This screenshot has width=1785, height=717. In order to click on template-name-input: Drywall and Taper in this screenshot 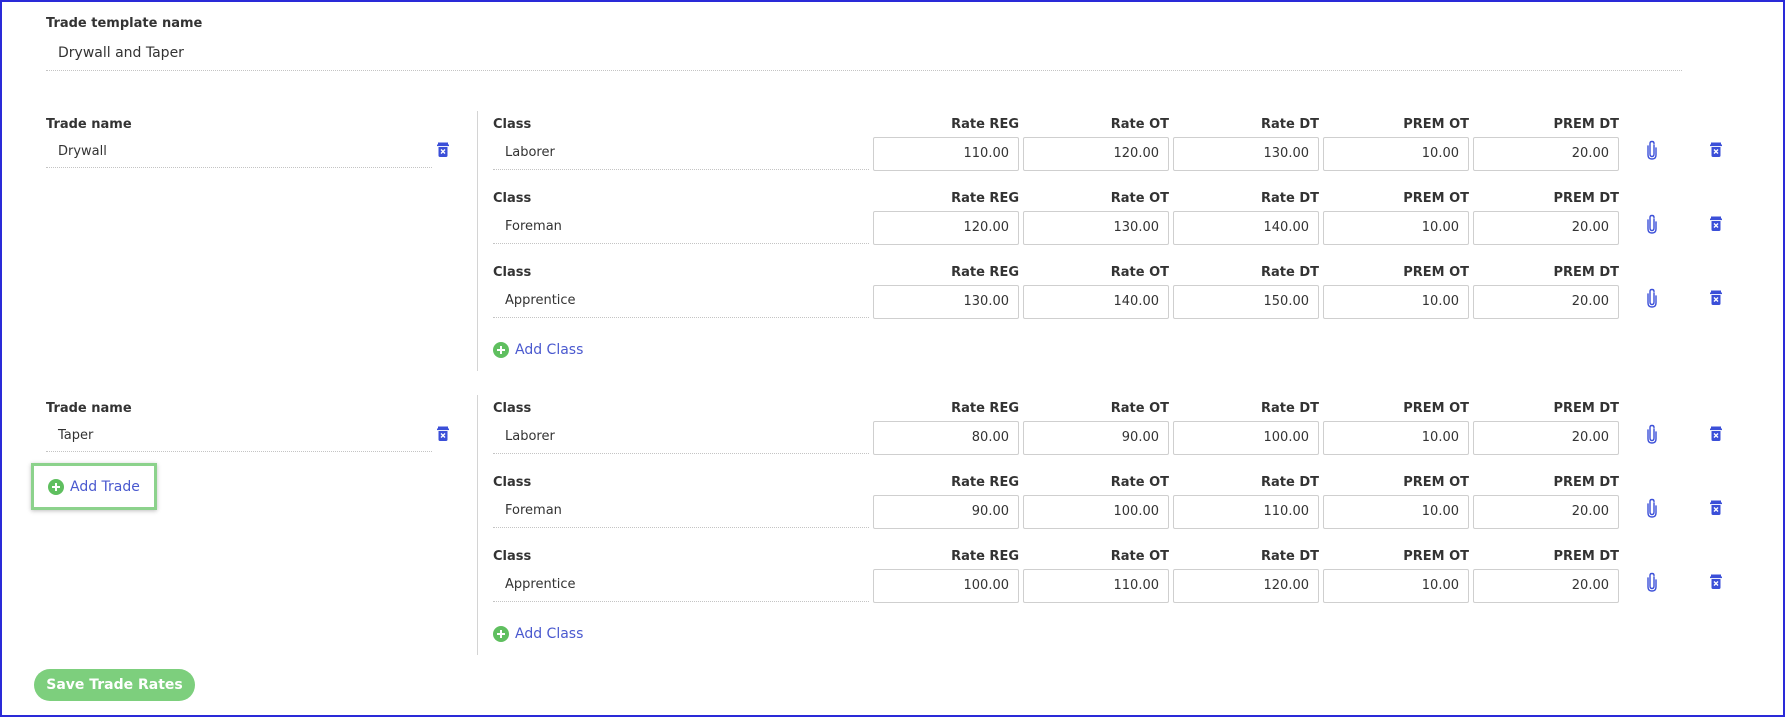, I will do `click(864, 55)`.